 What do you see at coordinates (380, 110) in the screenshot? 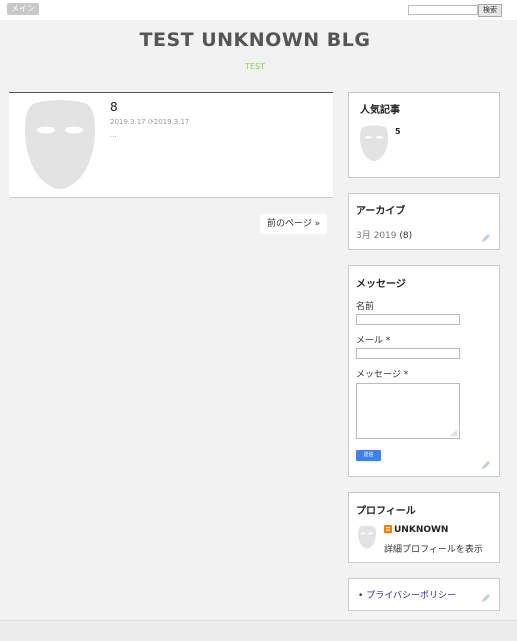
I see `widget-title: 人気記事` at bounding box center [380, 110].